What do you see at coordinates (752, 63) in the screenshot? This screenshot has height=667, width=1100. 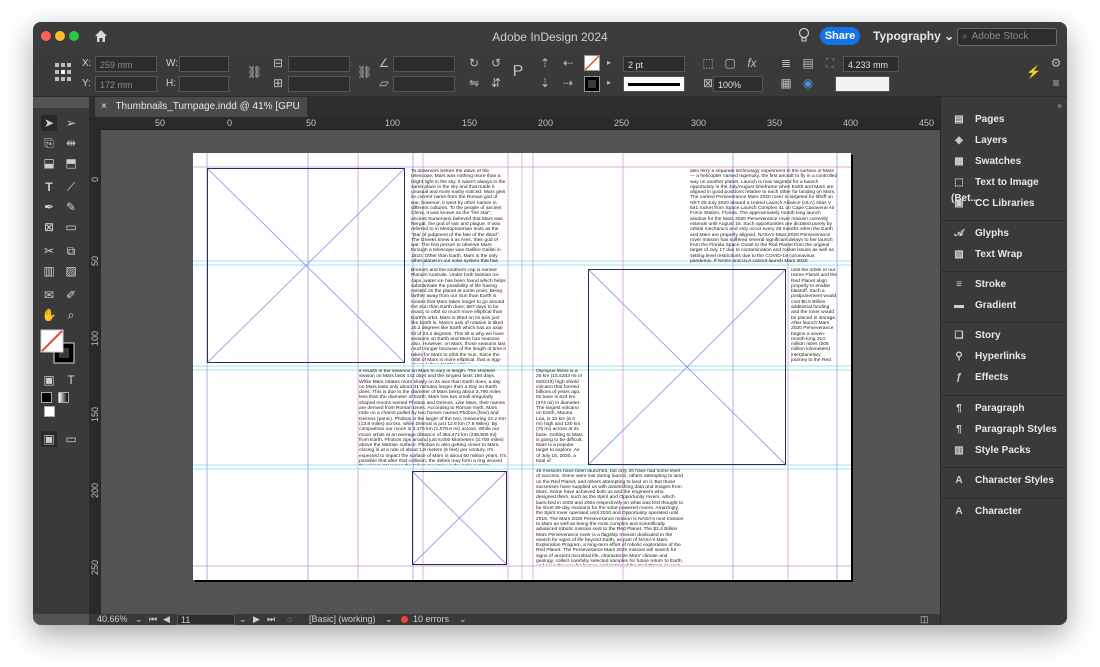 I see `fx-icon: fx` at bounding box center [752, 63].